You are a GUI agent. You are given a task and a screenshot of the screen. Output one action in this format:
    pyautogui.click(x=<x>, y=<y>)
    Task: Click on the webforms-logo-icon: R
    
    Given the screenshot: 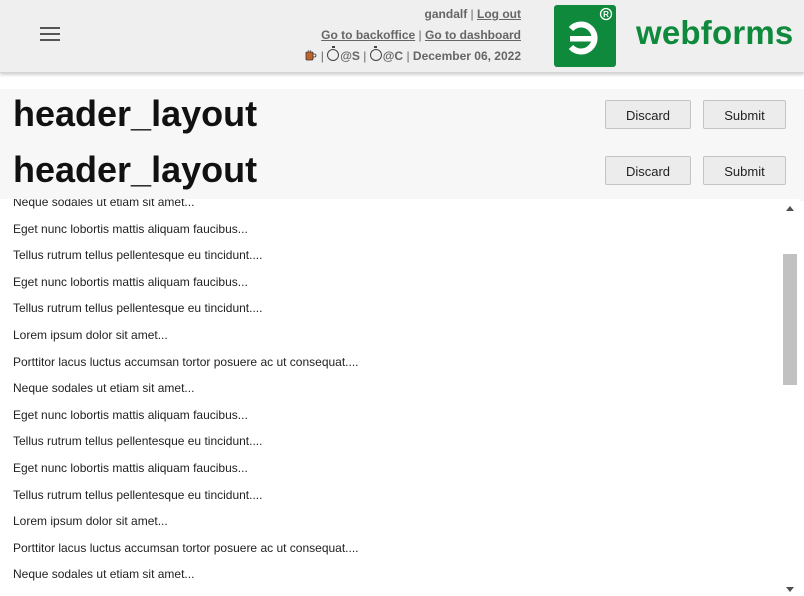 What is the action you would take?
    pyautogui.click(x=590, y=31)
    